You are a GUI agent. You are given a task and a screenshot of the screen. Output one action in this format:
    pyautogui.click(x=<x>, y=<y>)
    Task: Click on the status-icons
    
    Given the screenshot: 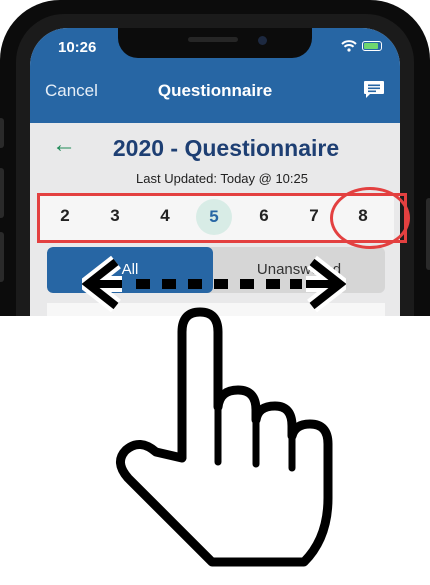 What is the action you would take?
    pyautogui.click(x=361, y=46)
    